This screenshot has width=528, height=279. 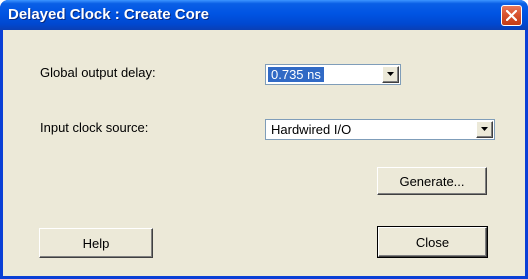 What do you see at coordinates (96, 243) in the screenshot?
I see `help-button: Help` at bounding box center [96, 243].